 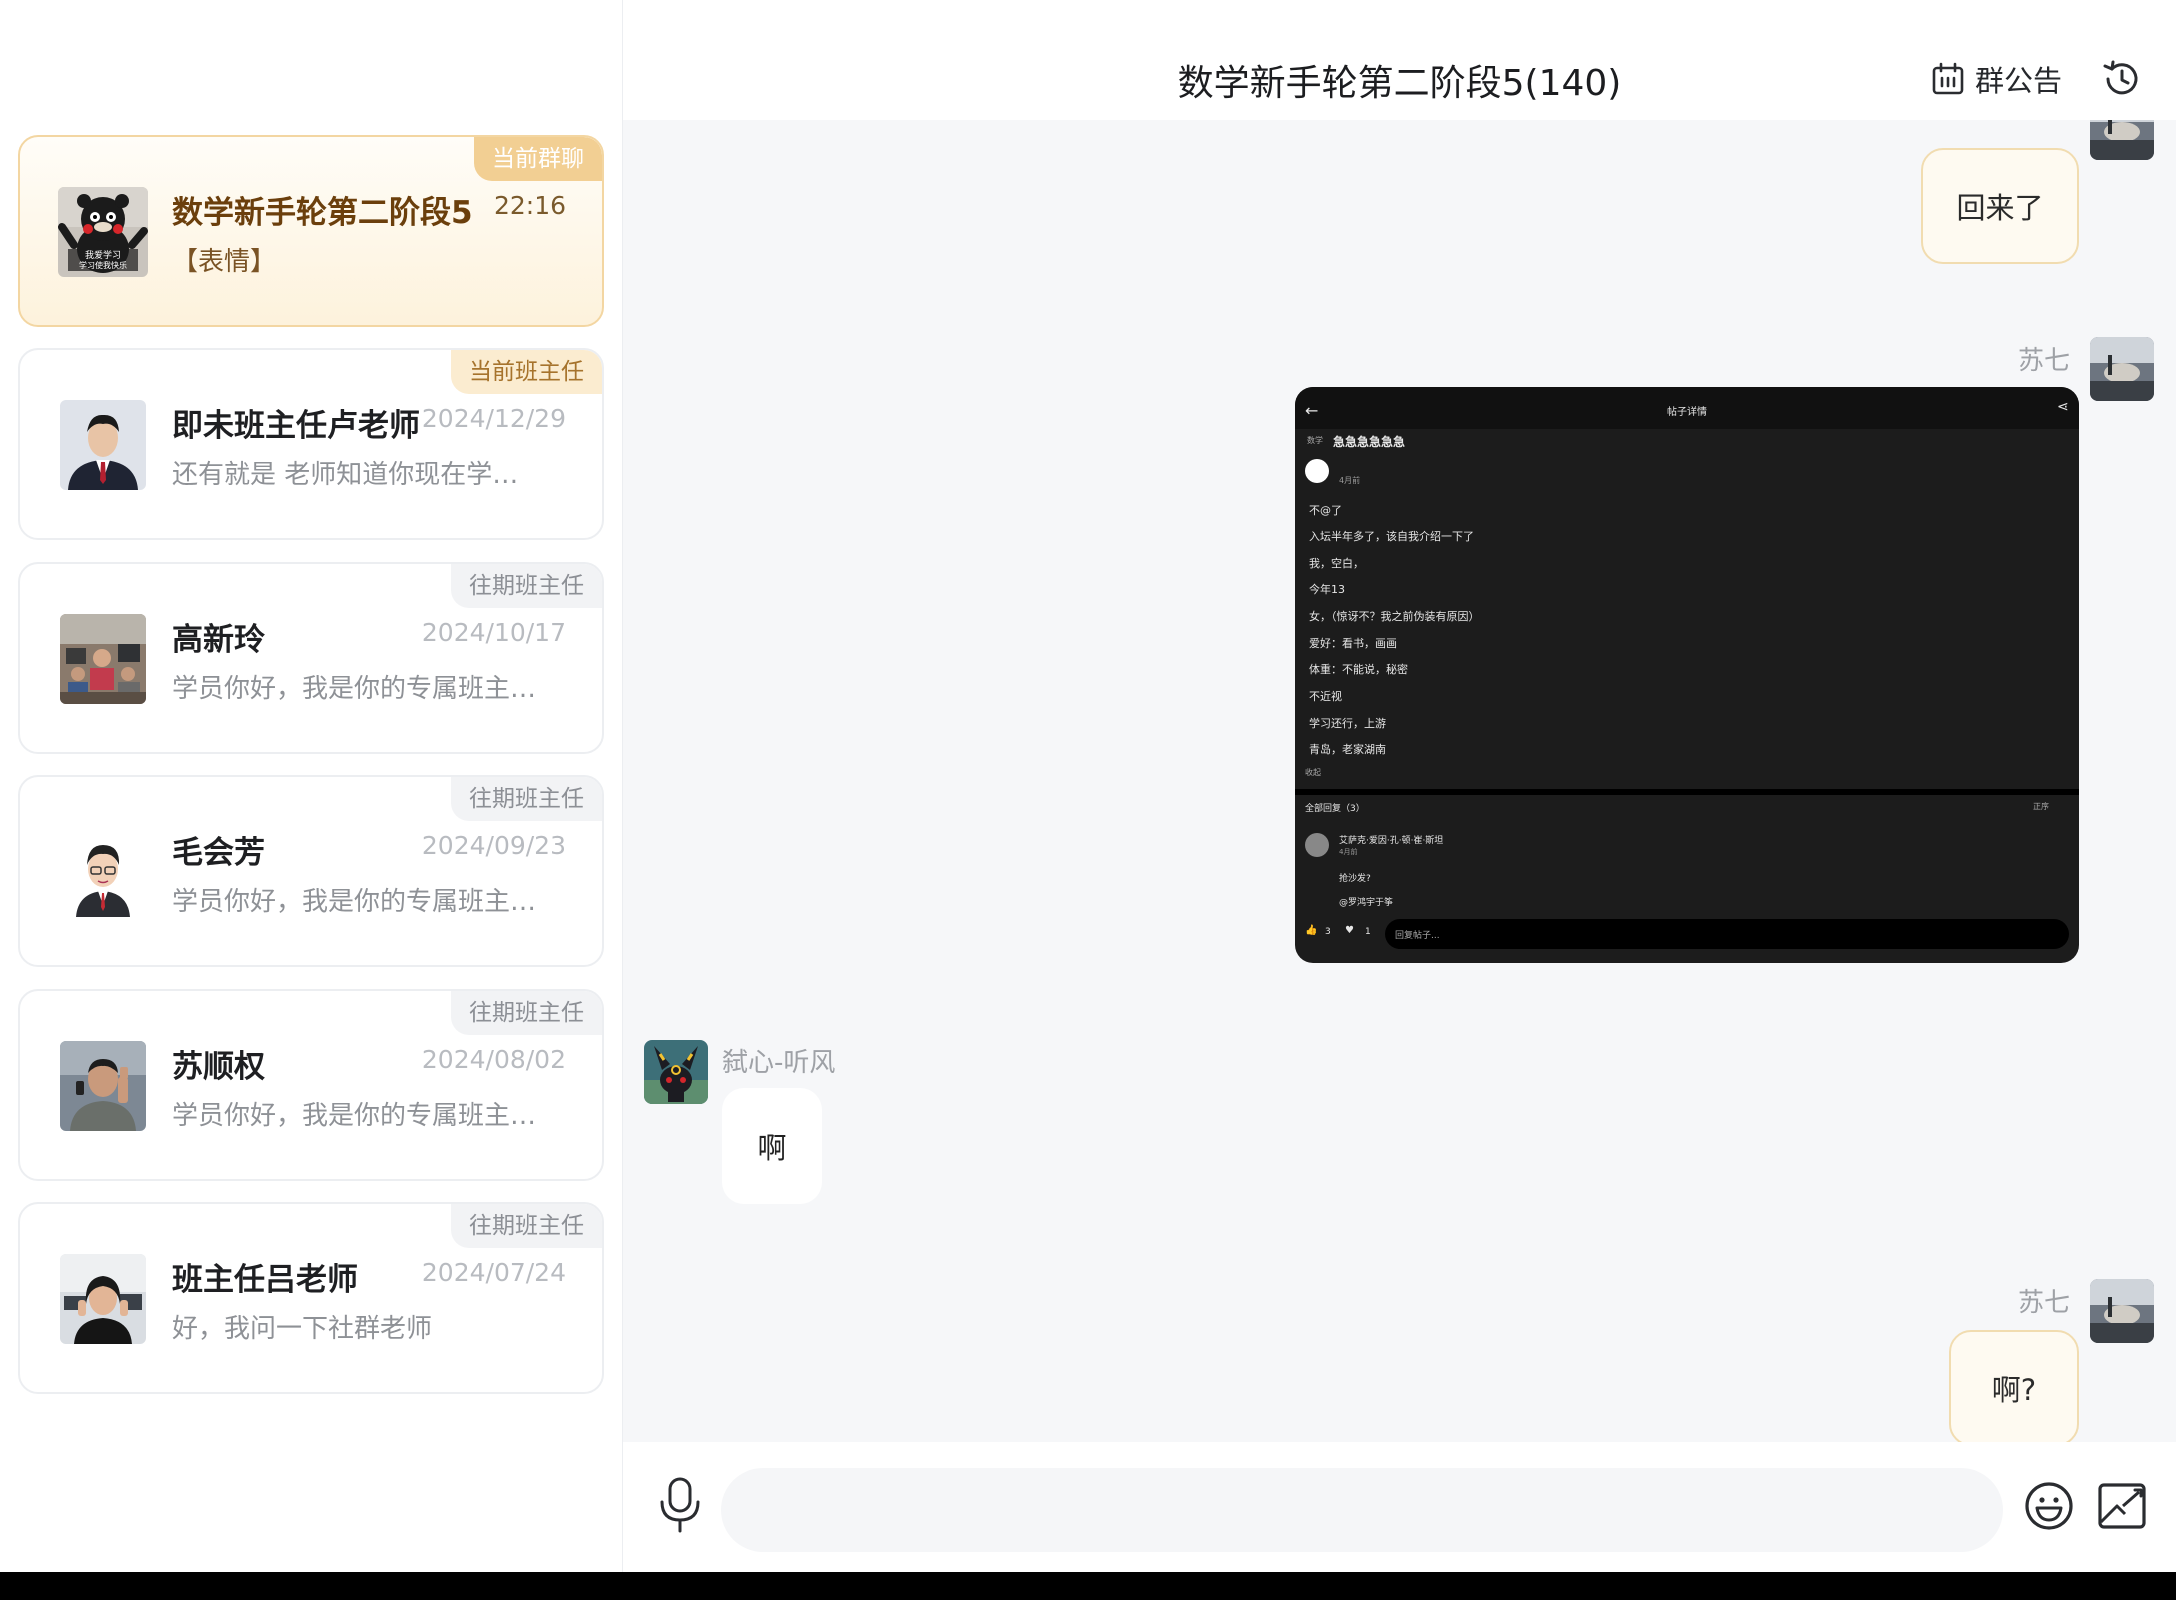 What do you see at coordinates (218, 640) in the screenshot?
I see `conversation-name: 高新玲` at bounding box center [218, 640].